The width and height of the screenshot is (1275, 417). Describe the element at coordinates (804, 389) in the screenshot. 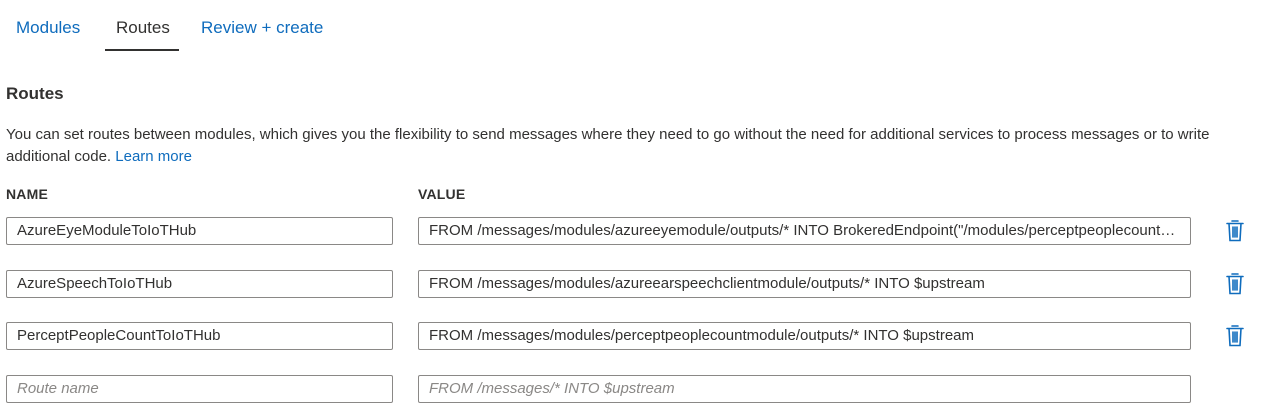

I see `new-route-value-input: FROM /messages/* INTO $upstream` at that location.